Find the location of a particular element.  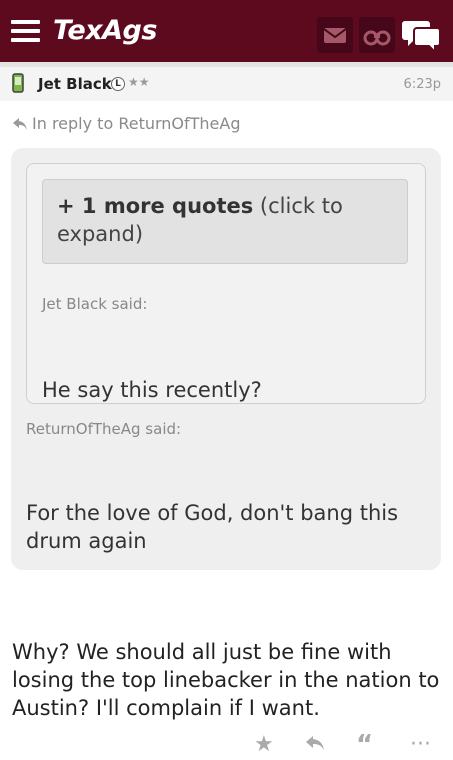

author-name: Jet Black is located at coordinates (75, 84).